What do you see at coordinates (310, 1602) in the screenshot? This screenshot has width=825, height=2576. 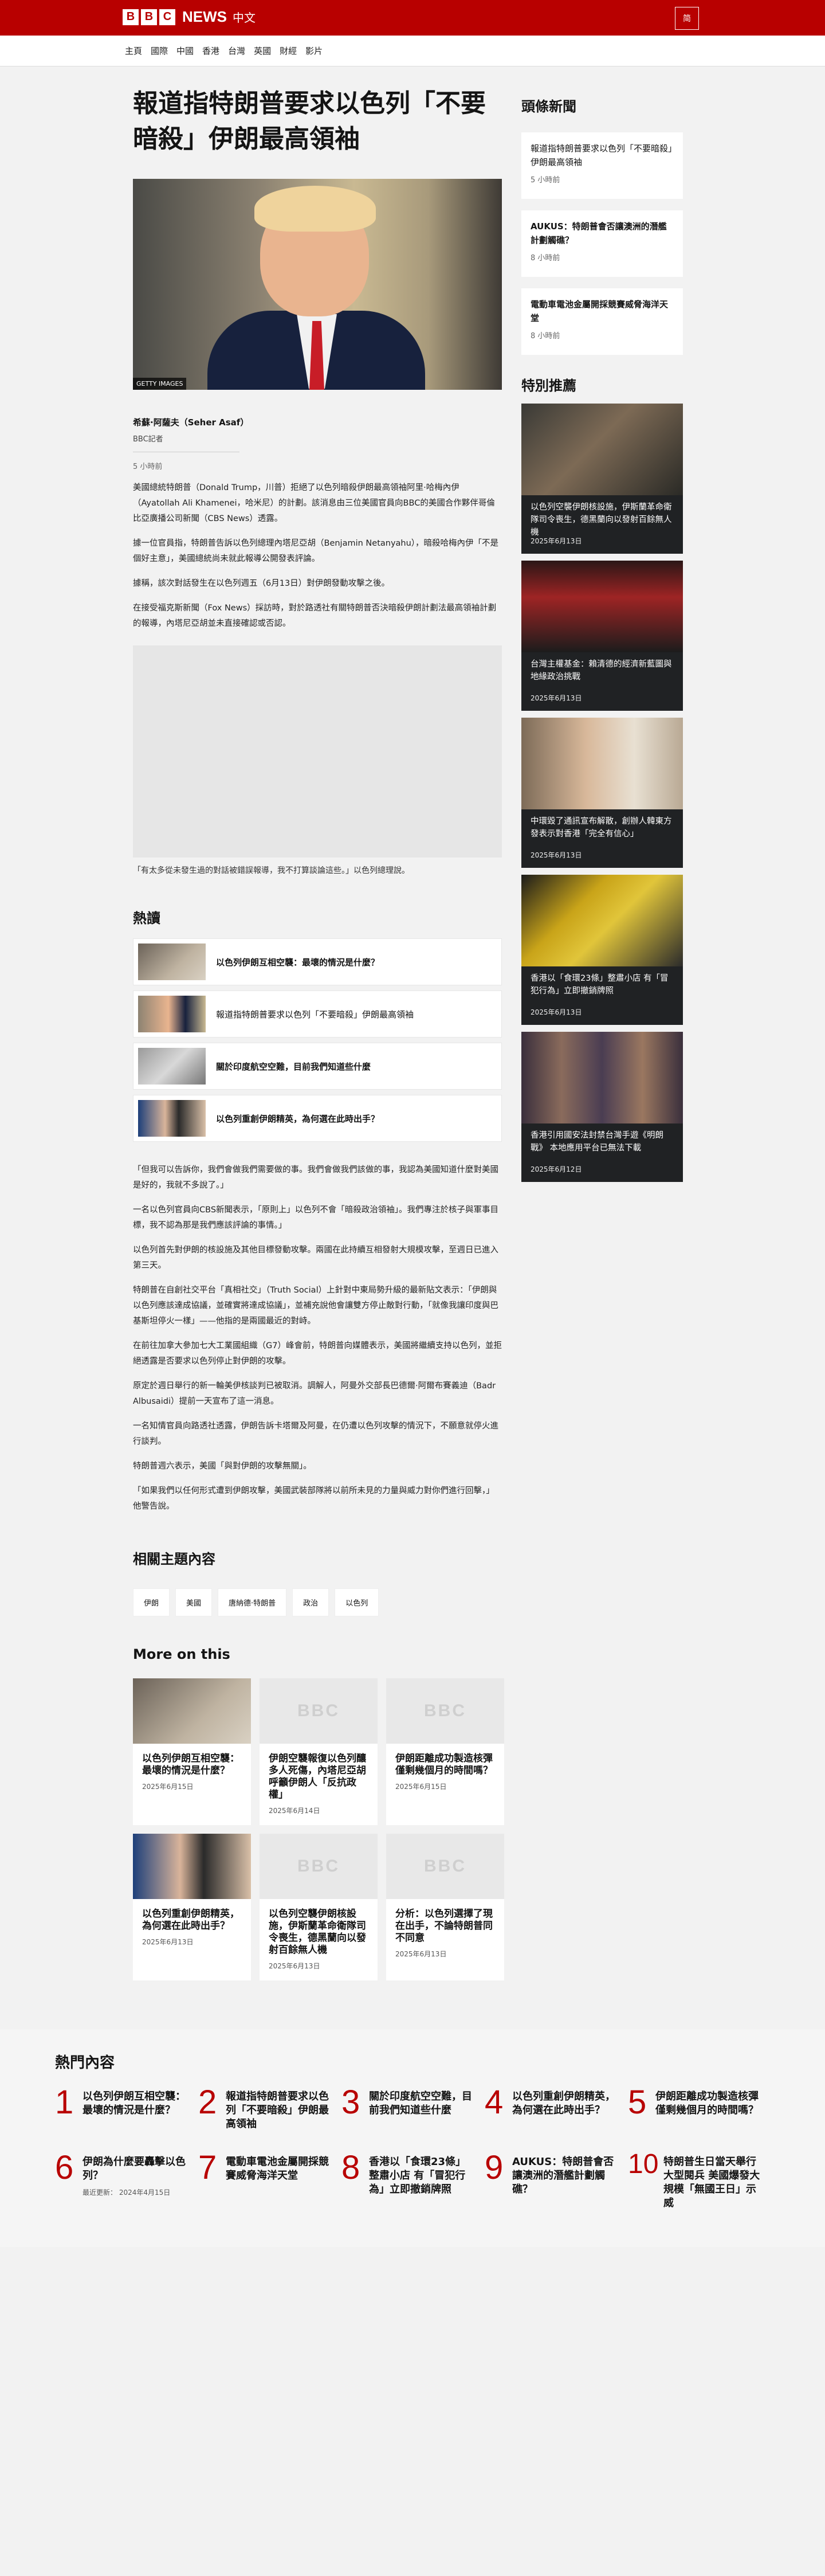 I see `topic-tag: 政治` at bounding box center [310, 1602].